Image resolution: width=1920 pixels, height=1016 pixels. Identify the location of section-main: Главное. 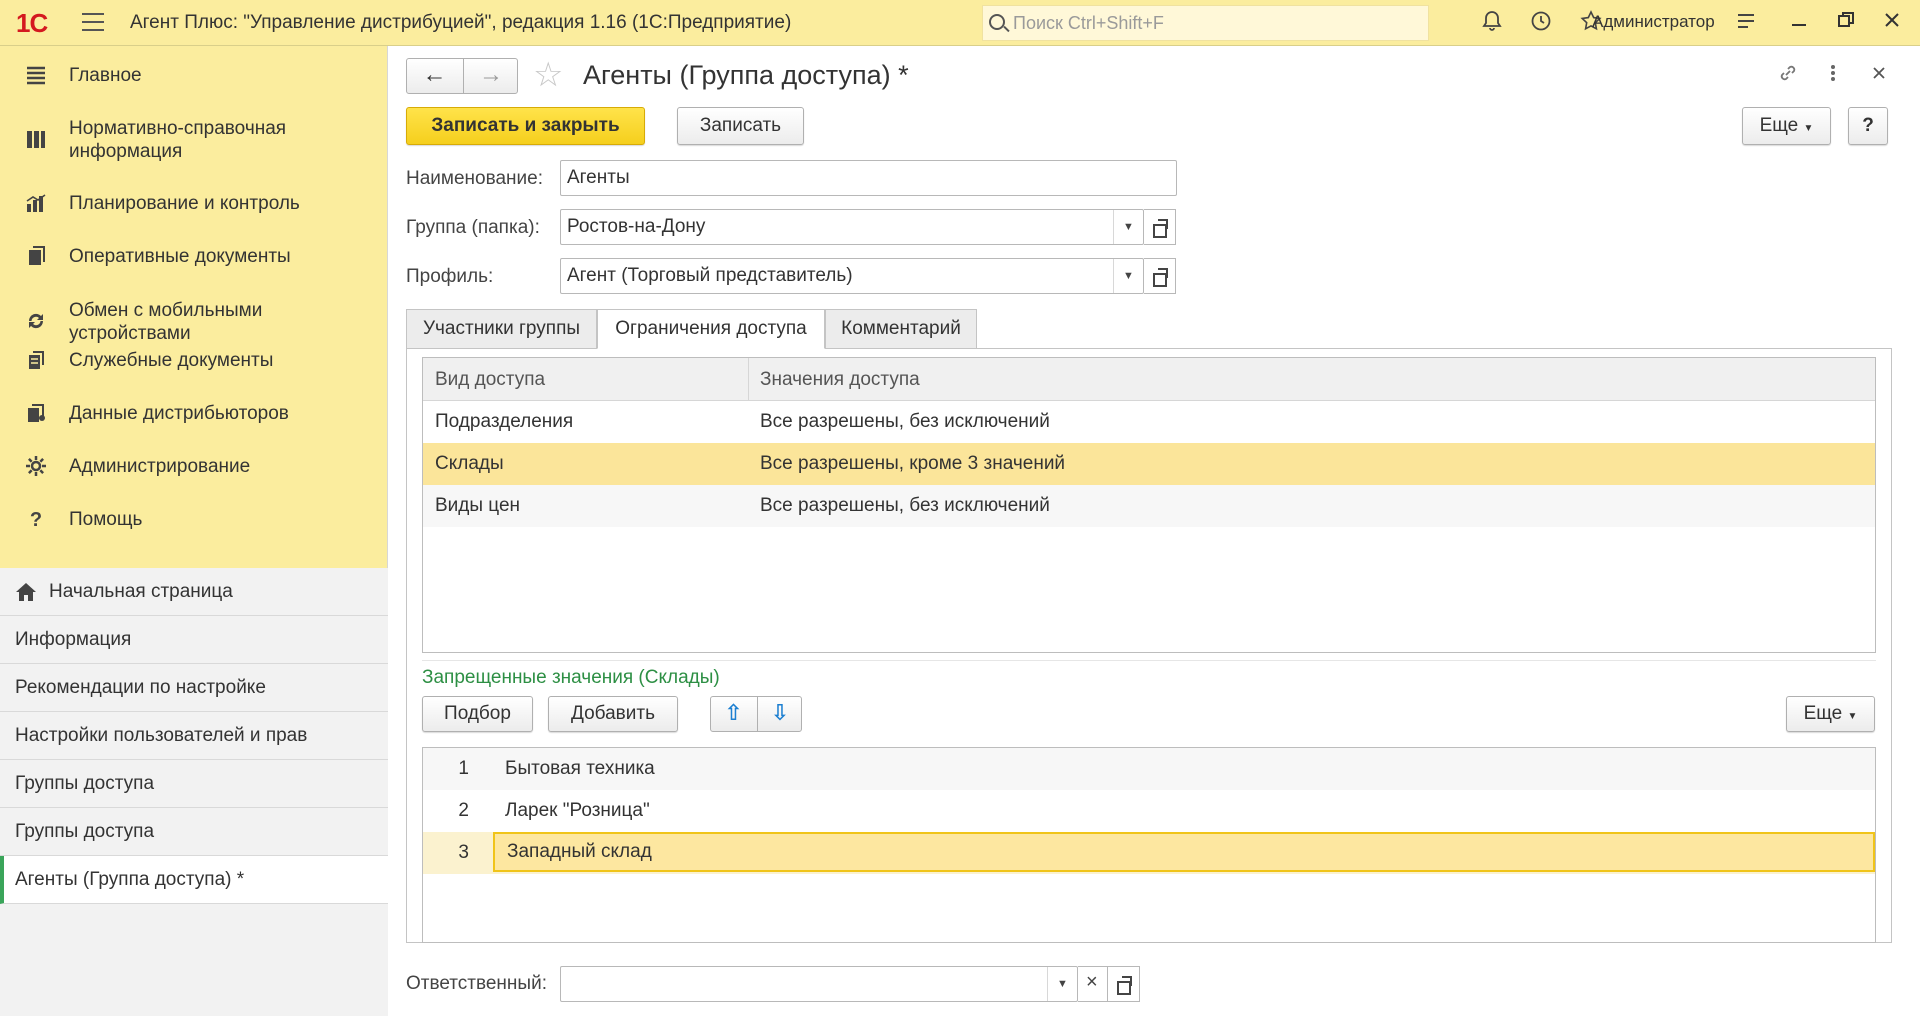
(194, 76).